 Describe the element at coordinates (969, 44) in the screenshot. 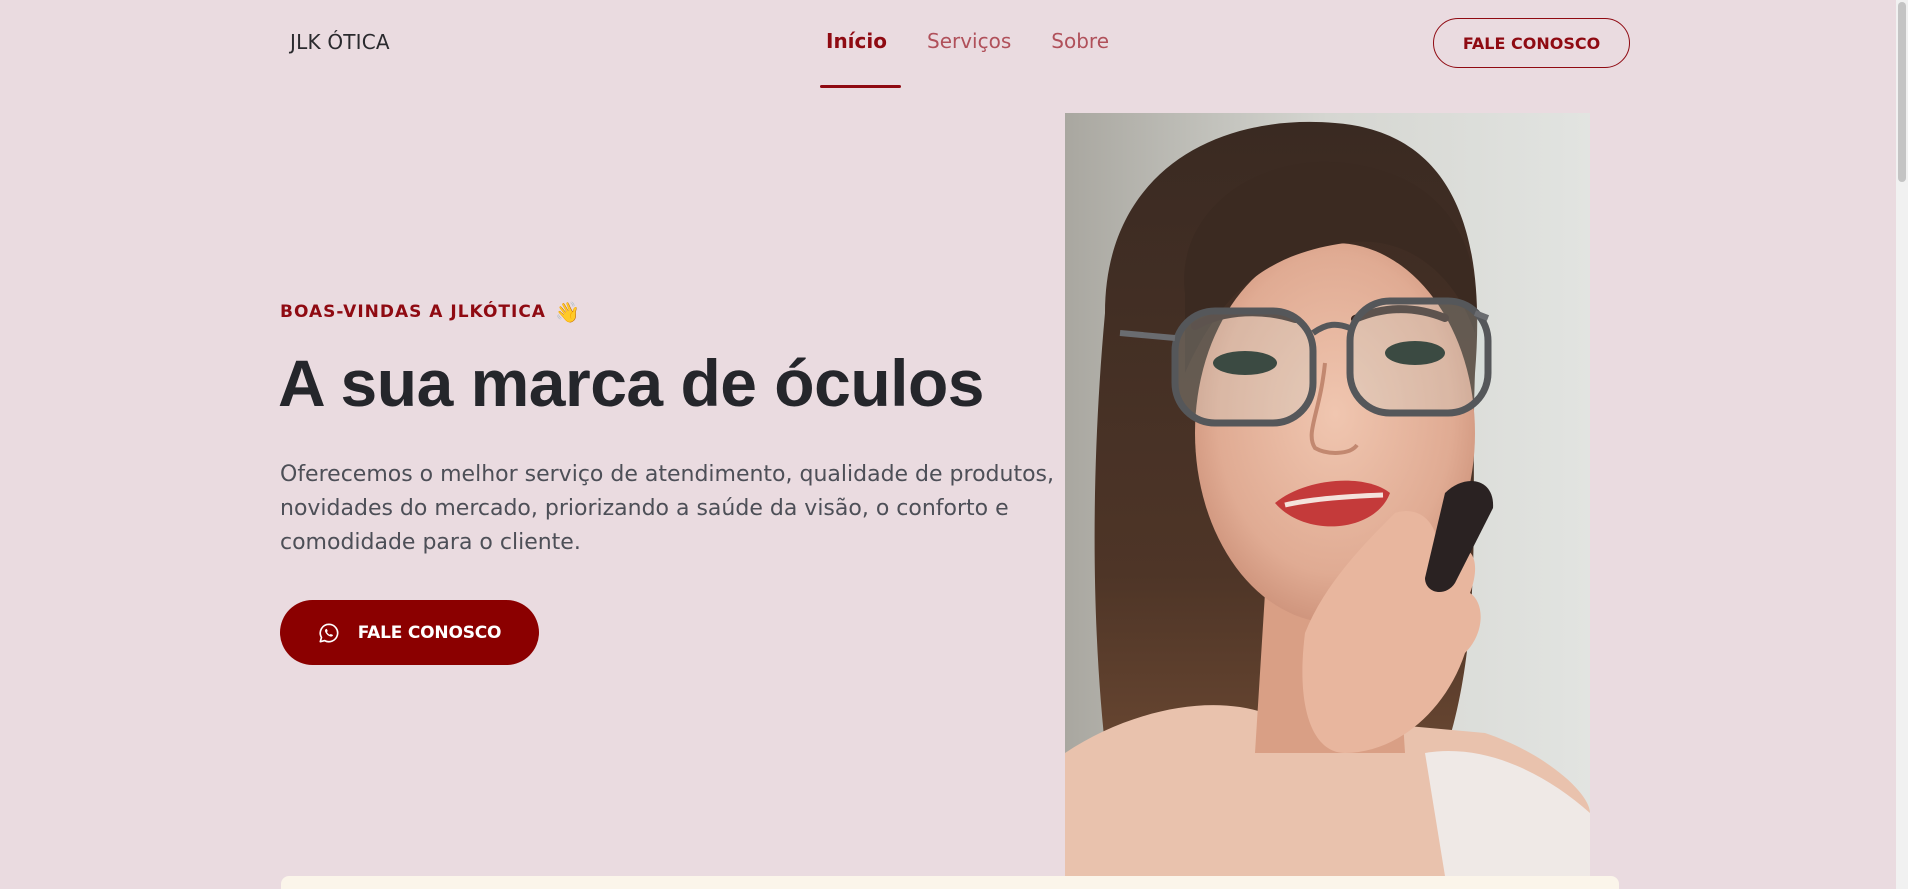

I see `nav-item-servicos: Serviços` at that location.